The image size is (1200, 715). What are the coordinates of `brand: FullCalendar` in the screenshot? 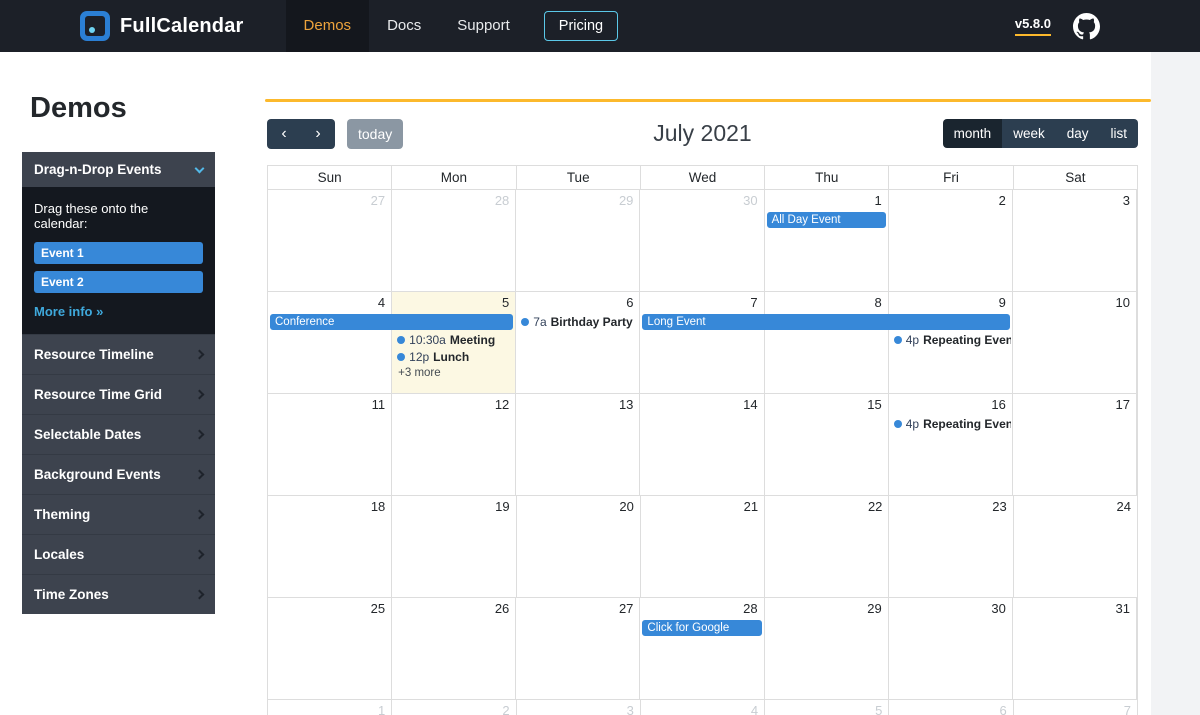 It's located at (162, 26).